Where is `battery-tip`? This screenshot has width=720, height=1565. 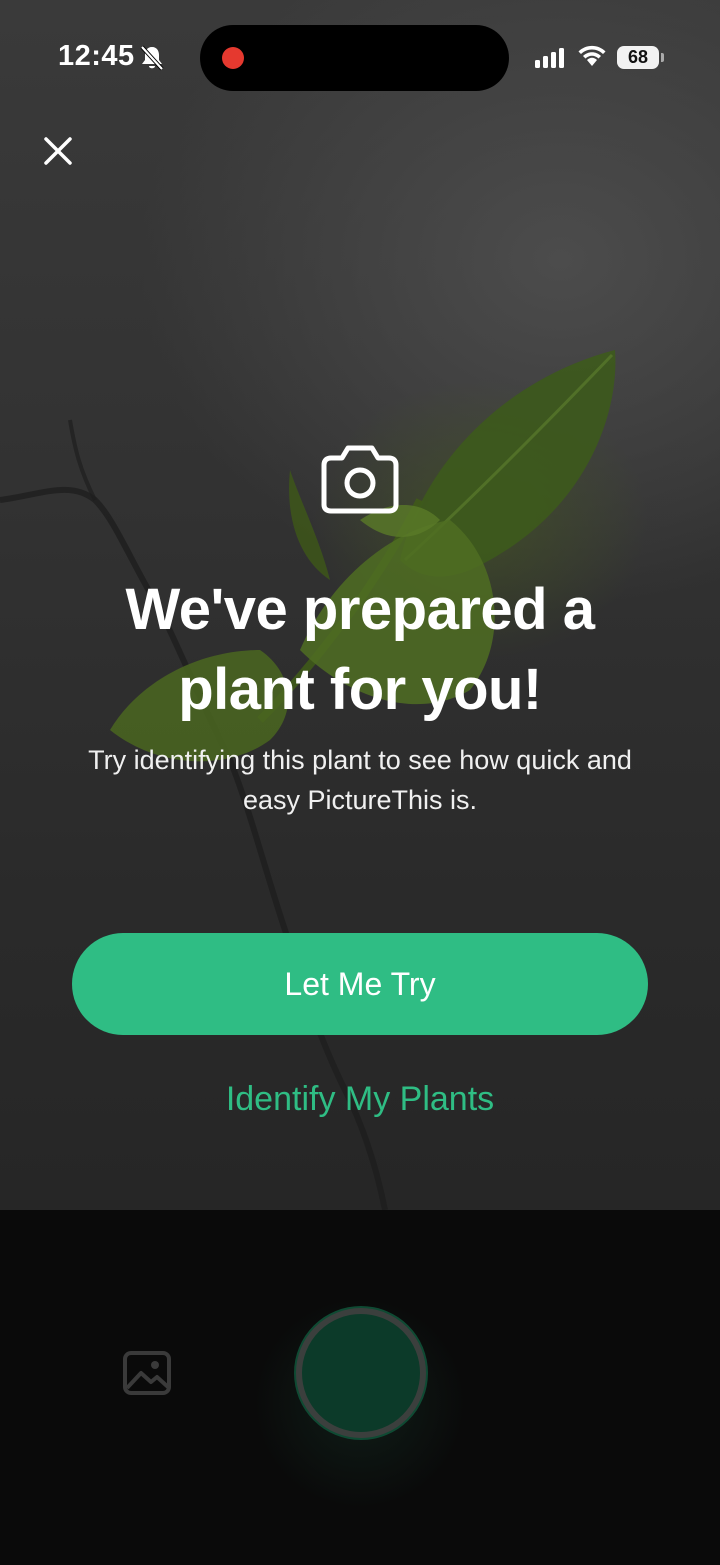
battery-tip is located at coordinates (662, 57).